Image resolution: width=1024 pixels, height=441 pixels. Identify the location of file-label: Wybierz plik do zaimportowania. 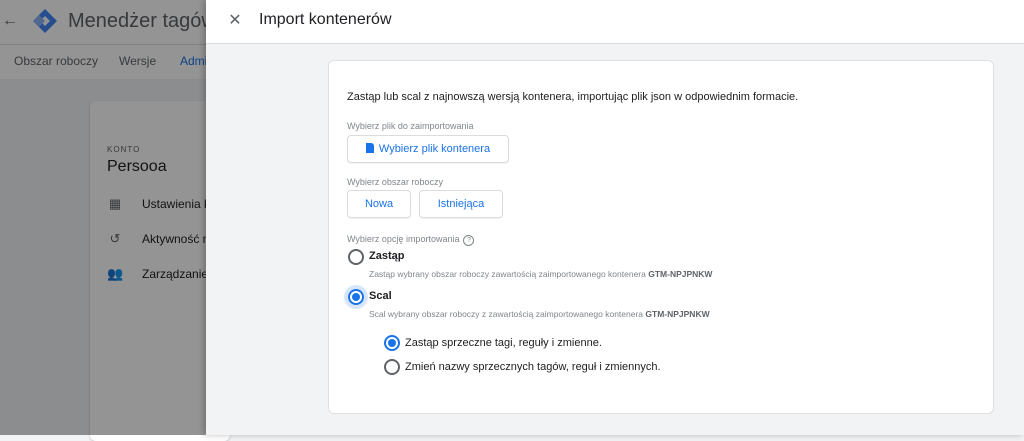
(410, 126).